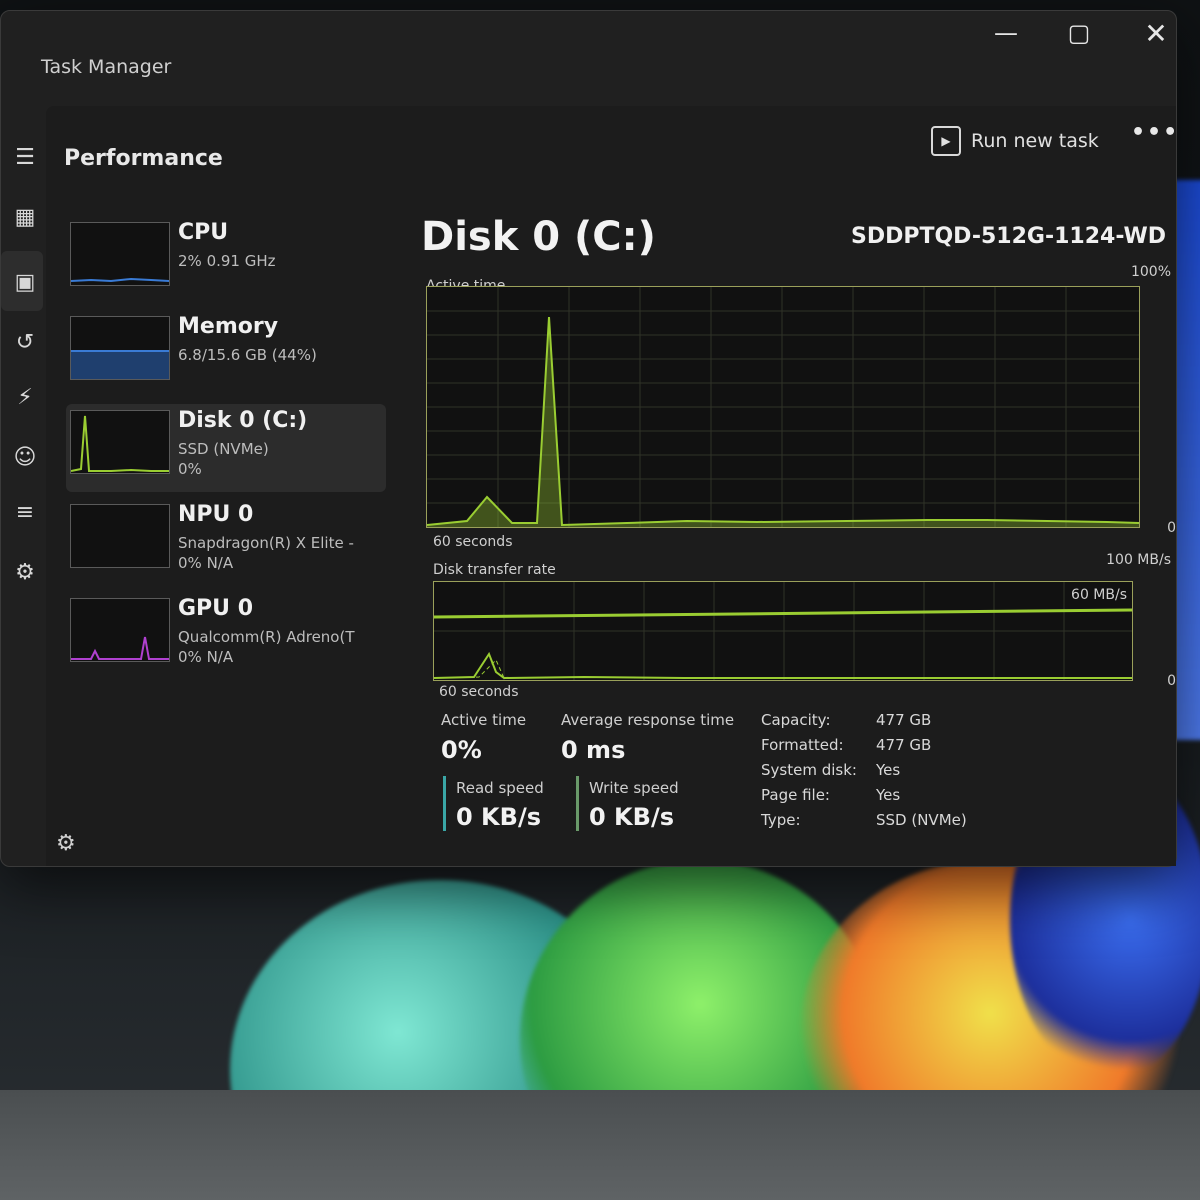 This screenshot has width=1200, height=1200. Describe the element at coordinates (538, 237) in the screenshot. I see `disk-title: Disk 0 (C:)` at that location.